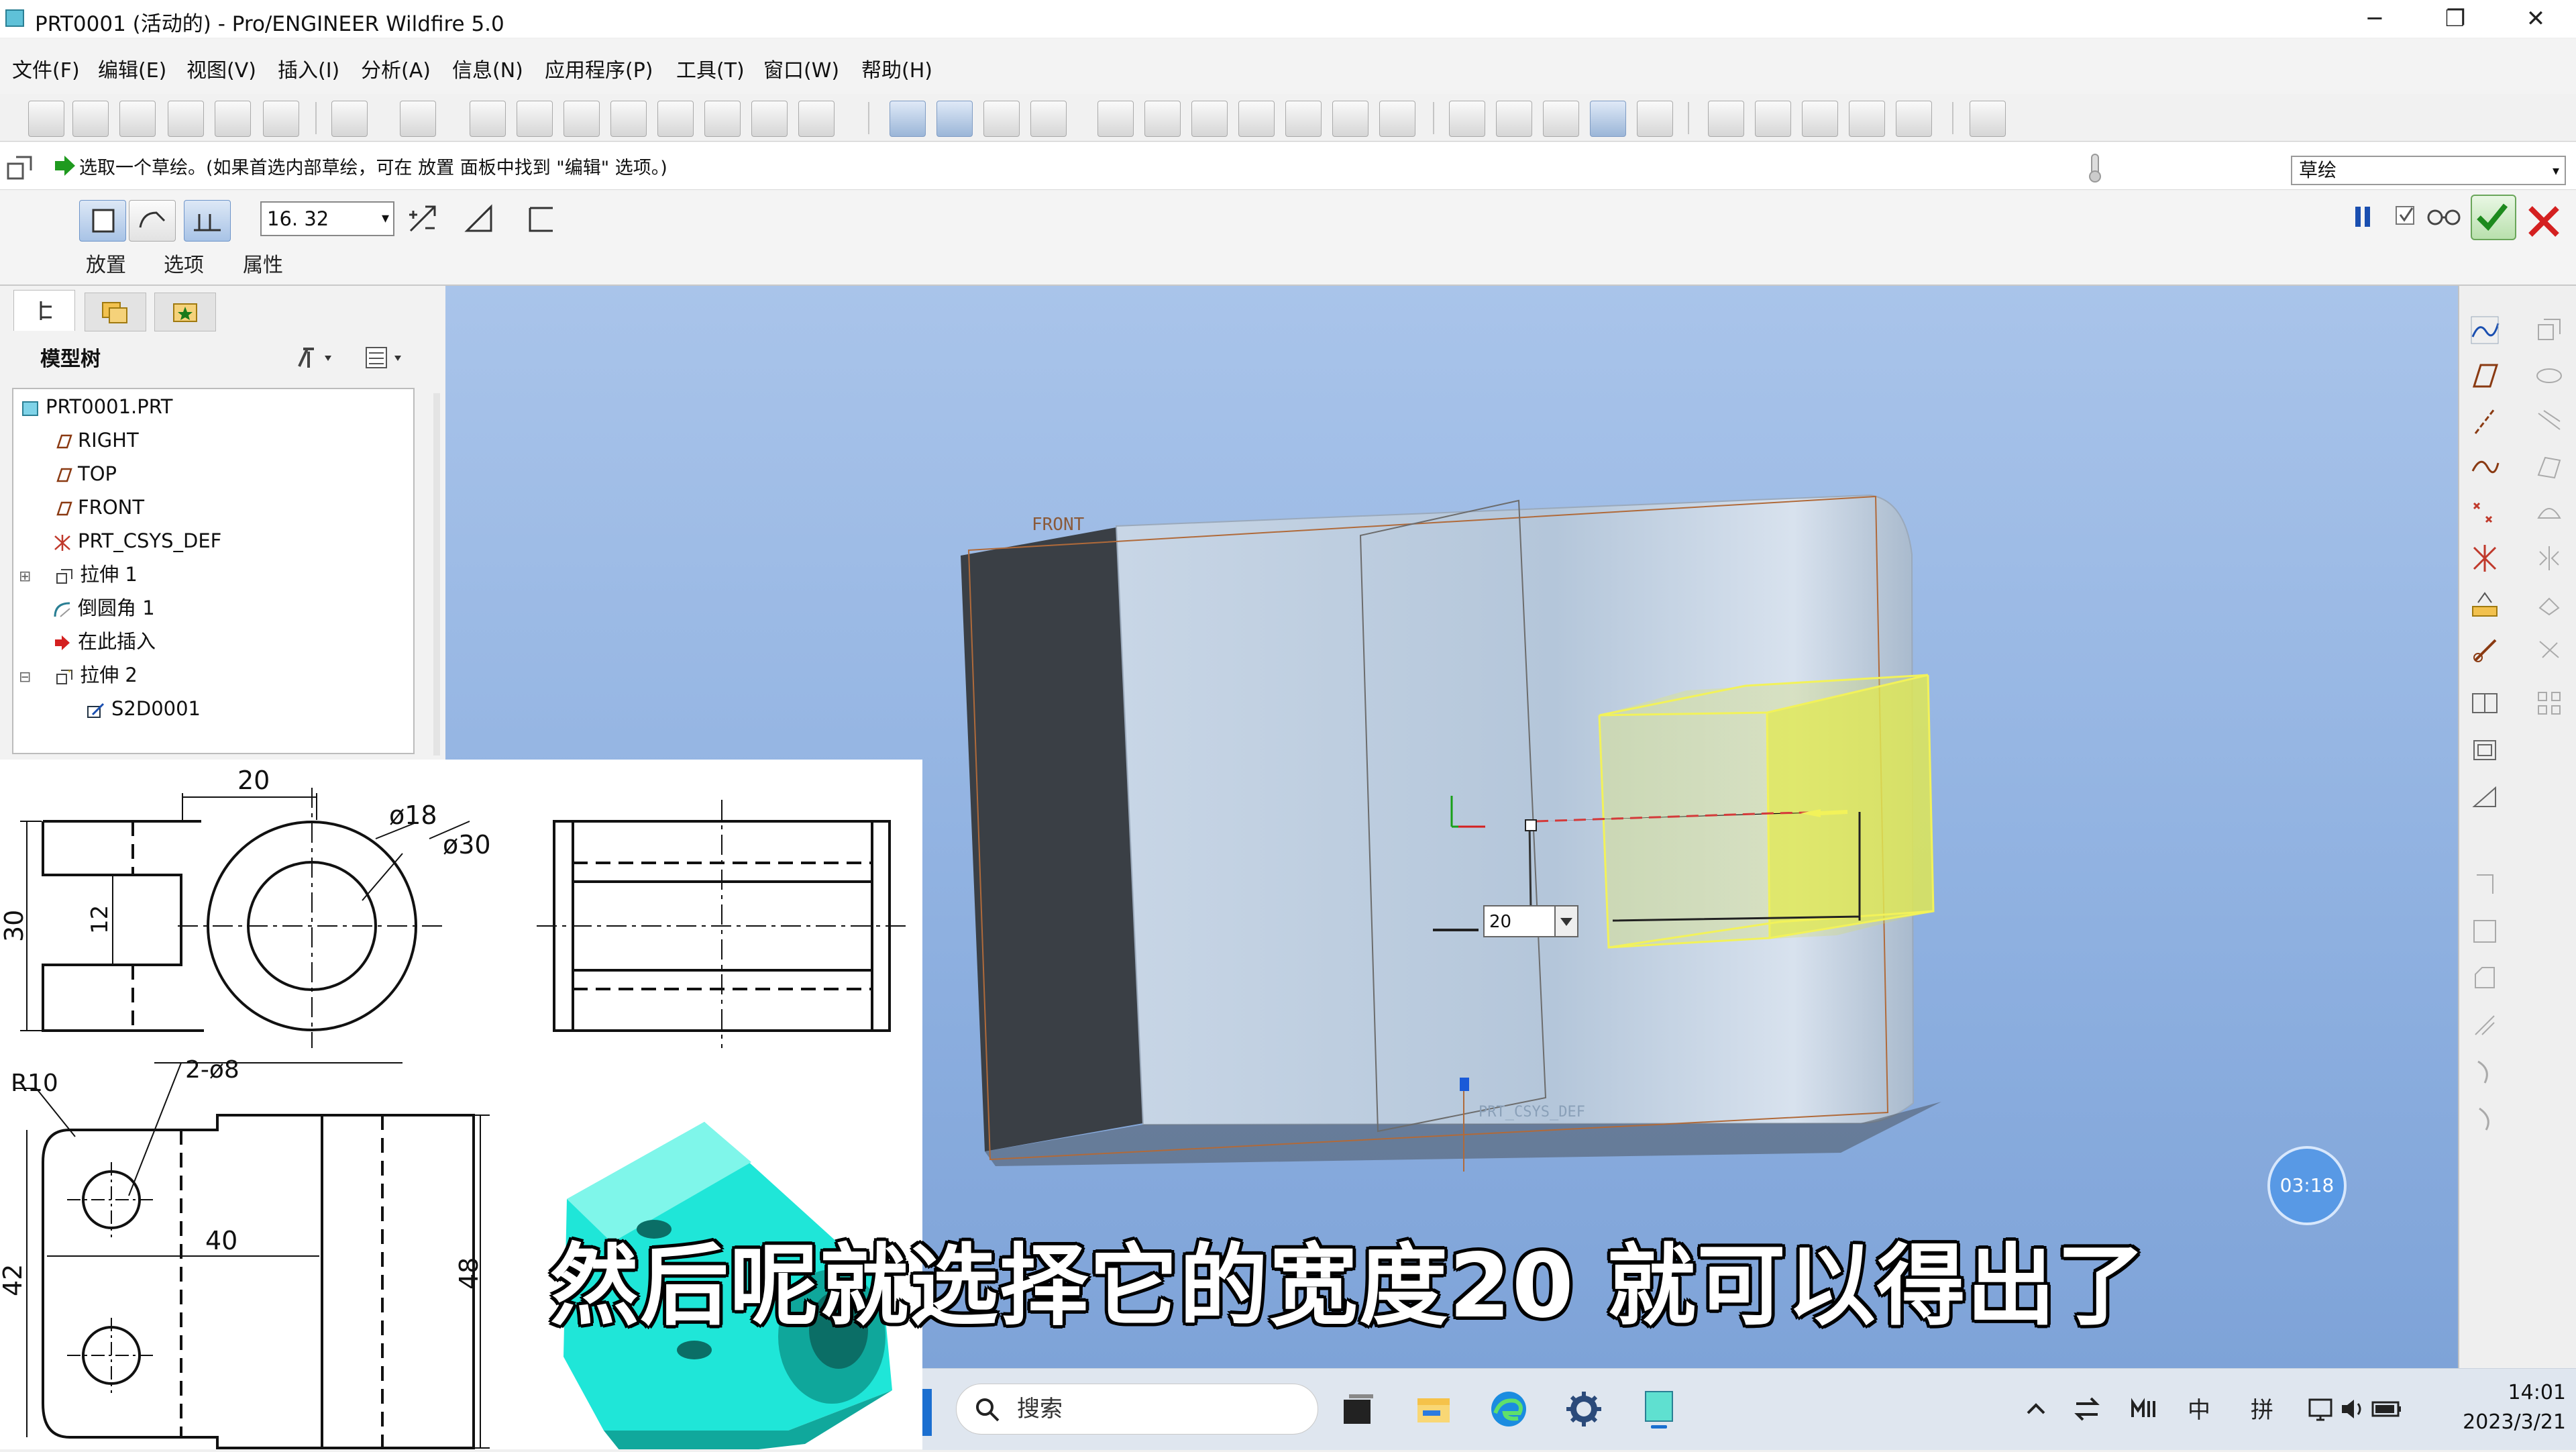  Describe the element at coordinates (2262, 1408) in the screenshot. I see `ime-mode-indicator: 拼` at that location.